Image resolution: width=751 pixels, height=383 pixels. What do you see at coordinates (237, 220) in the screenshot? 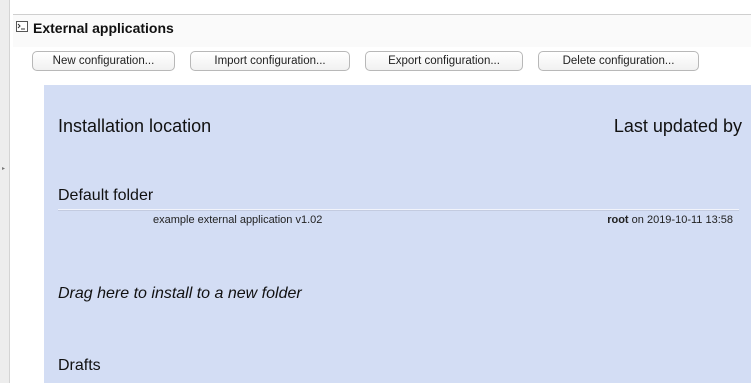
I see `application-name: example external application v1.02` at bounding box center [237, 220].